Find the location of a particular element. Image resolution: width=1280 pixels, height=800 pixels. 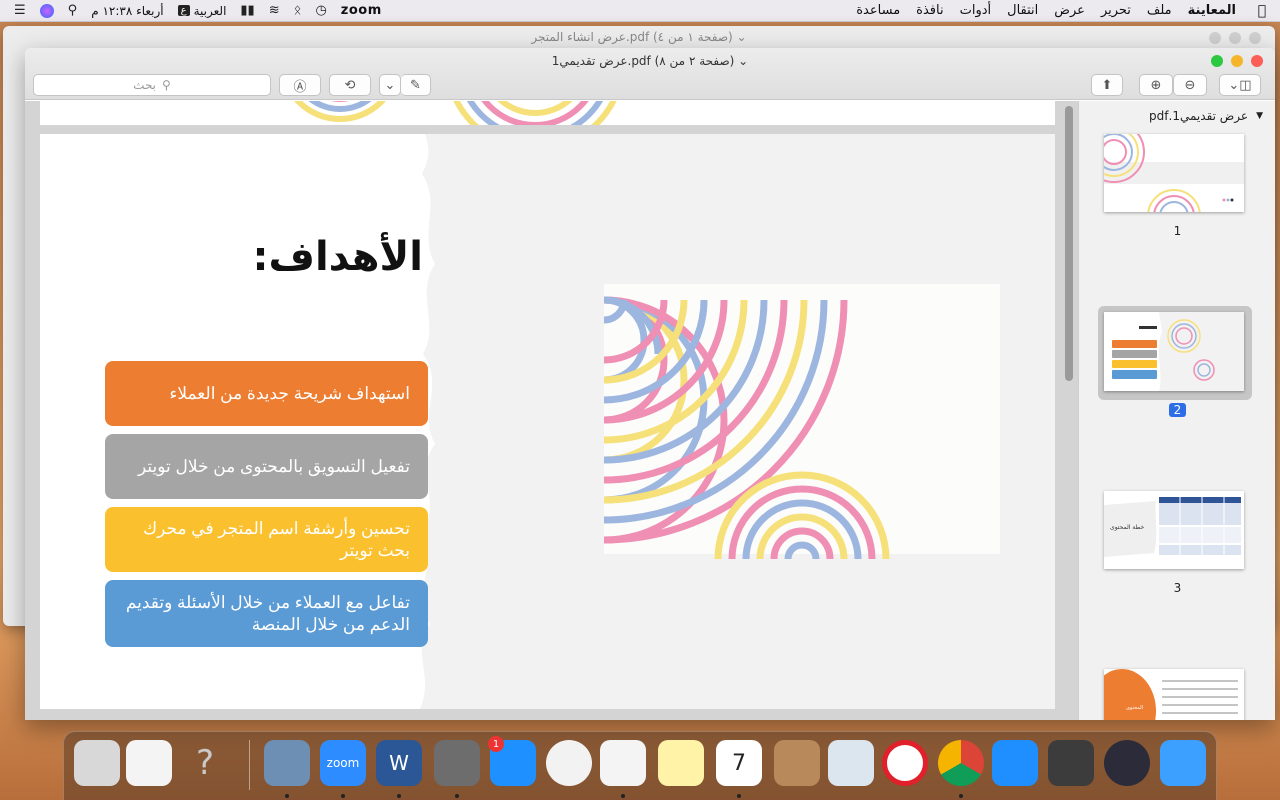

siri-icon is located at coordinates (46, 10).